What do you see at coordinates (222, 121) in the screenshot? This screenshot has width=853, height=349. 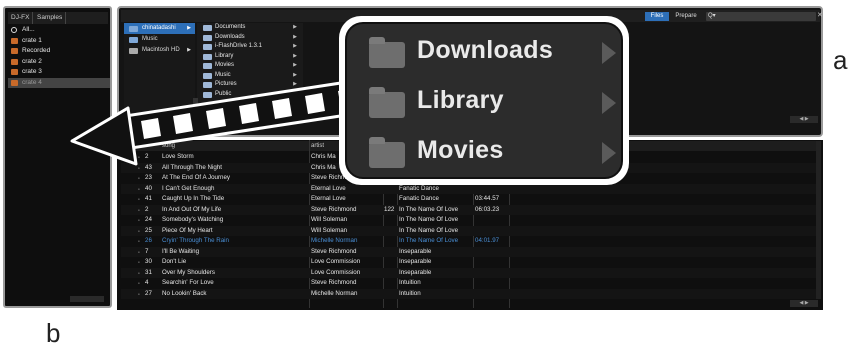 I see `arrow-graphic` at bounding box center [222, 121].